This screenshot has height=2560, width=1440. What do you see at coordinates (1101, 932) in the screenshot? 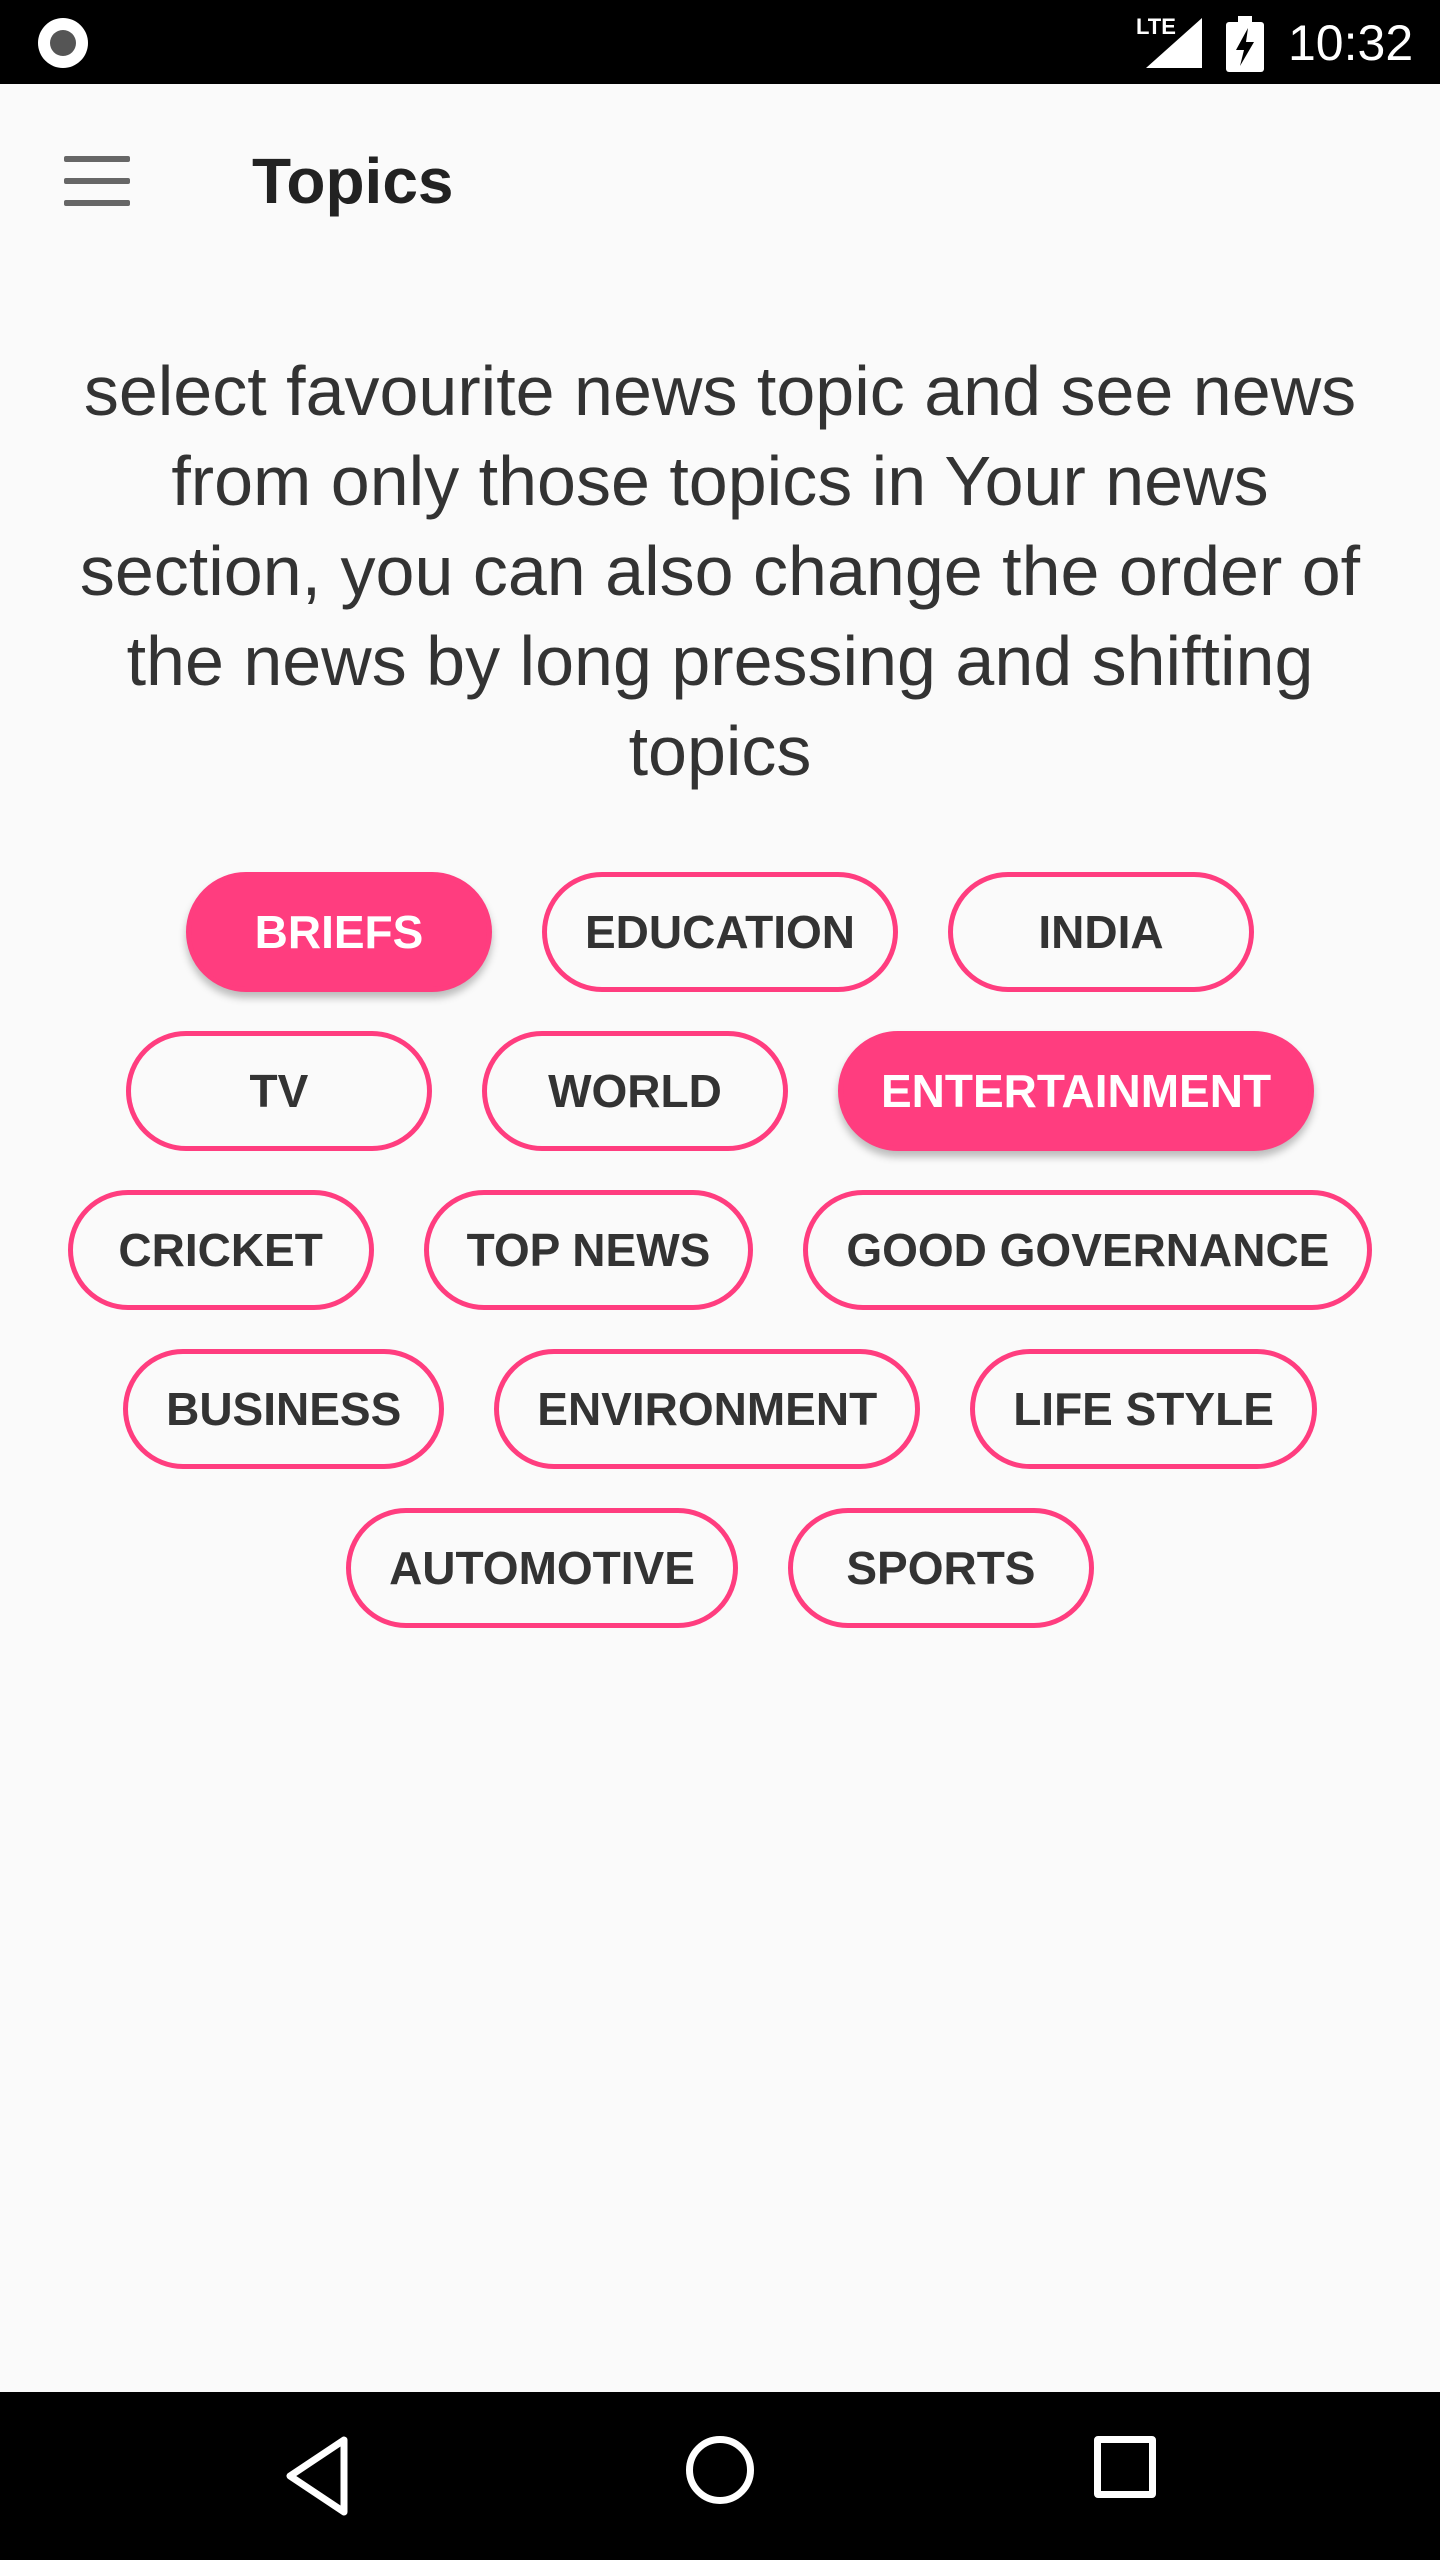
I see `topic-chip-india: INDIA` at bounding box center [1101, 932].